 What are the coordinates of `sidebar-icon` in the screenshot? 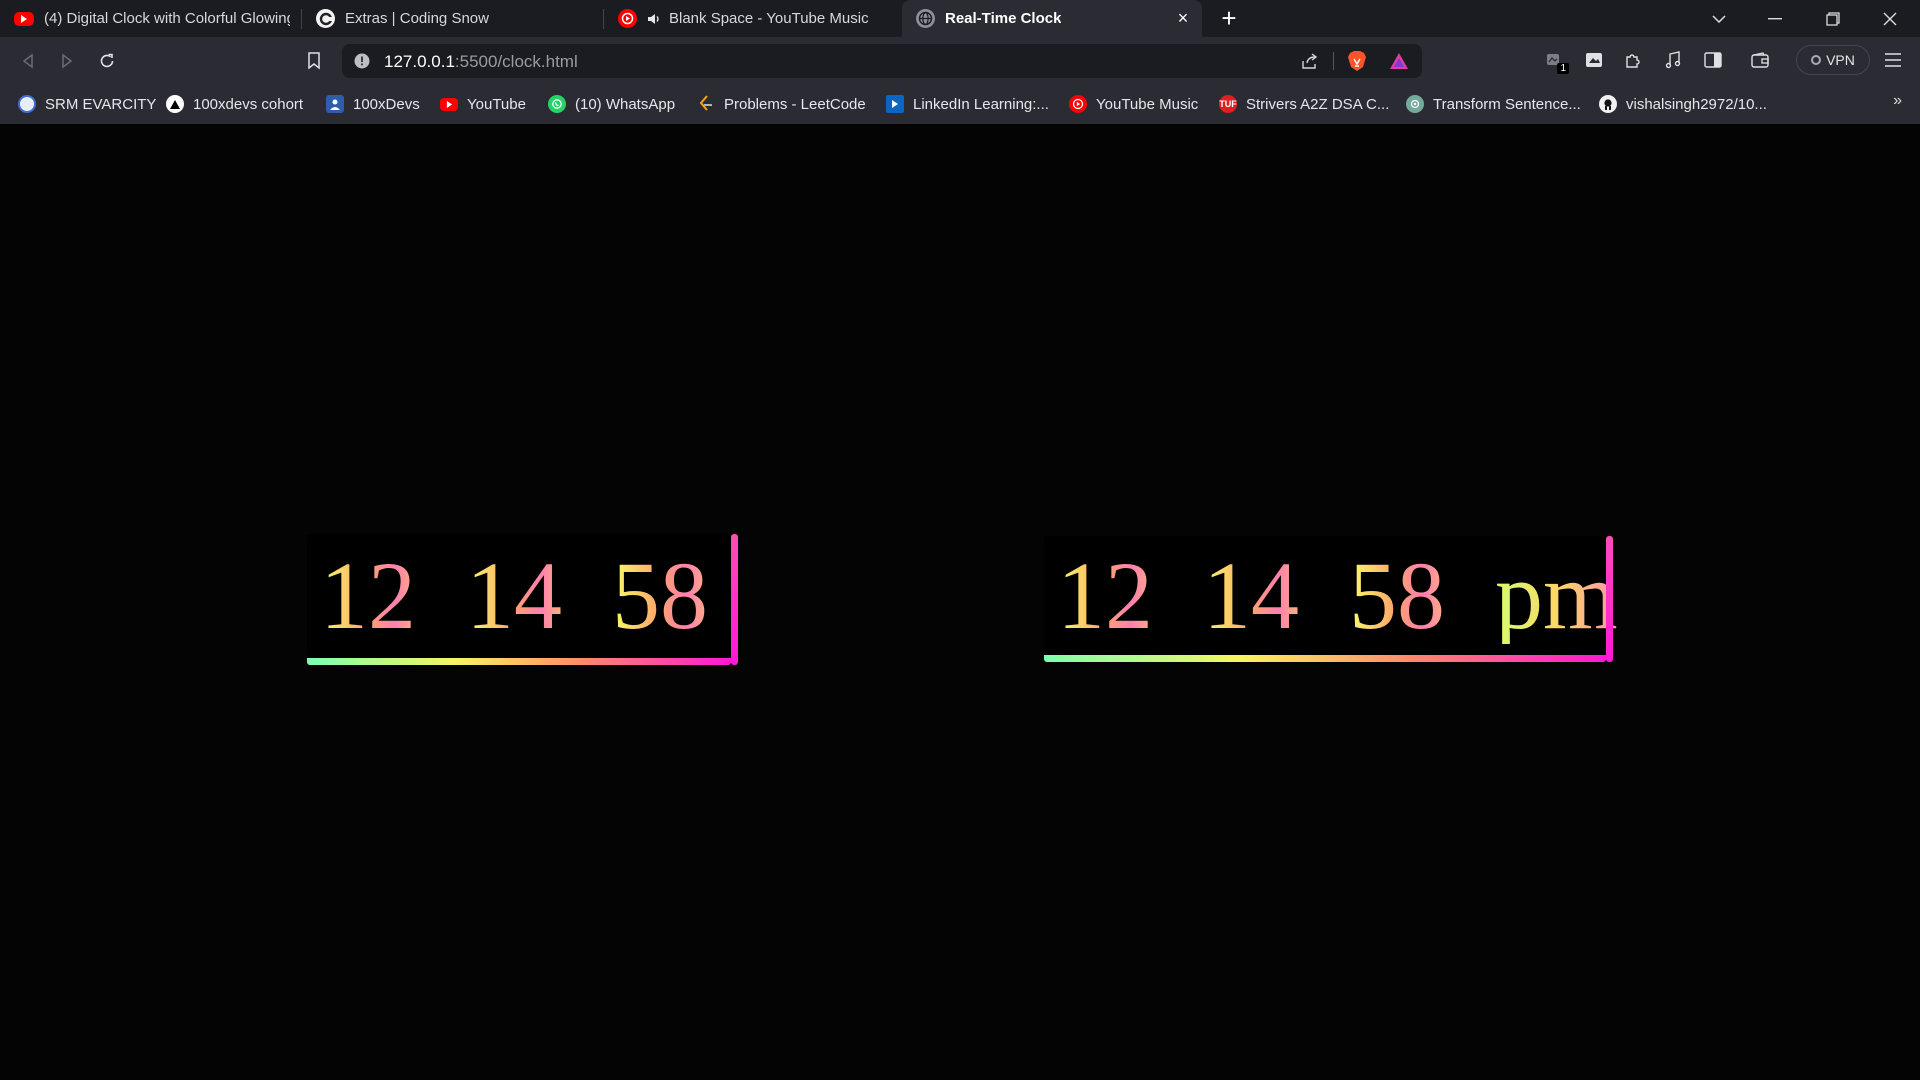 It's located at (1713, 60).